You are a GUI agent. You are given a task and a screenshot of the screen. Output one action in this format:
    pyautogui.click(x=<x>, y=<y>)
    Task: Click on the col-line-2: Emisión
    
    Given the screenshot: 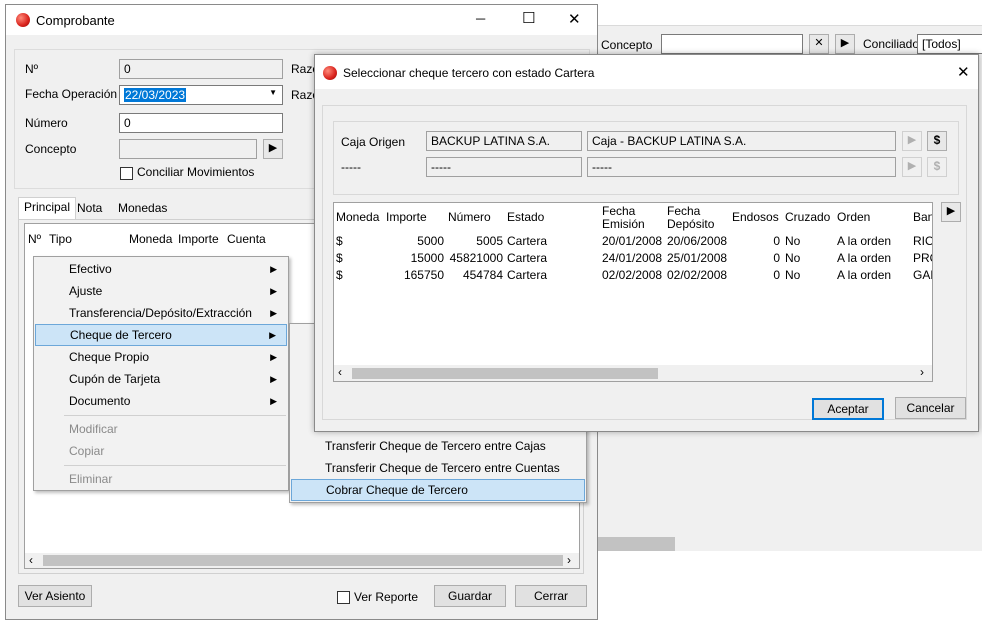 What is the action you would take?
    pyautogui.click(x=623, y=224)
    